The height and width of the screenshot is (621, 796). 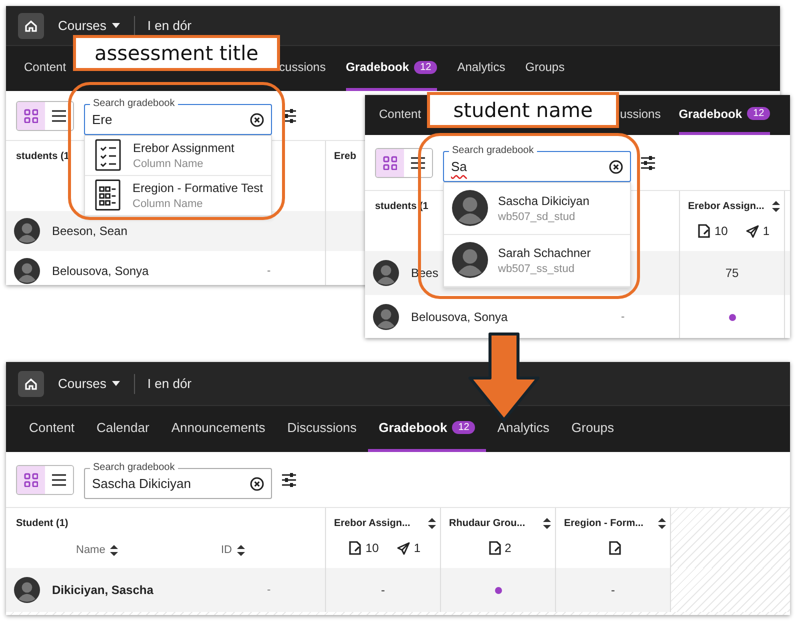 I want to click on search-field: Search gradebook Sa, so click(x=537, y=163).